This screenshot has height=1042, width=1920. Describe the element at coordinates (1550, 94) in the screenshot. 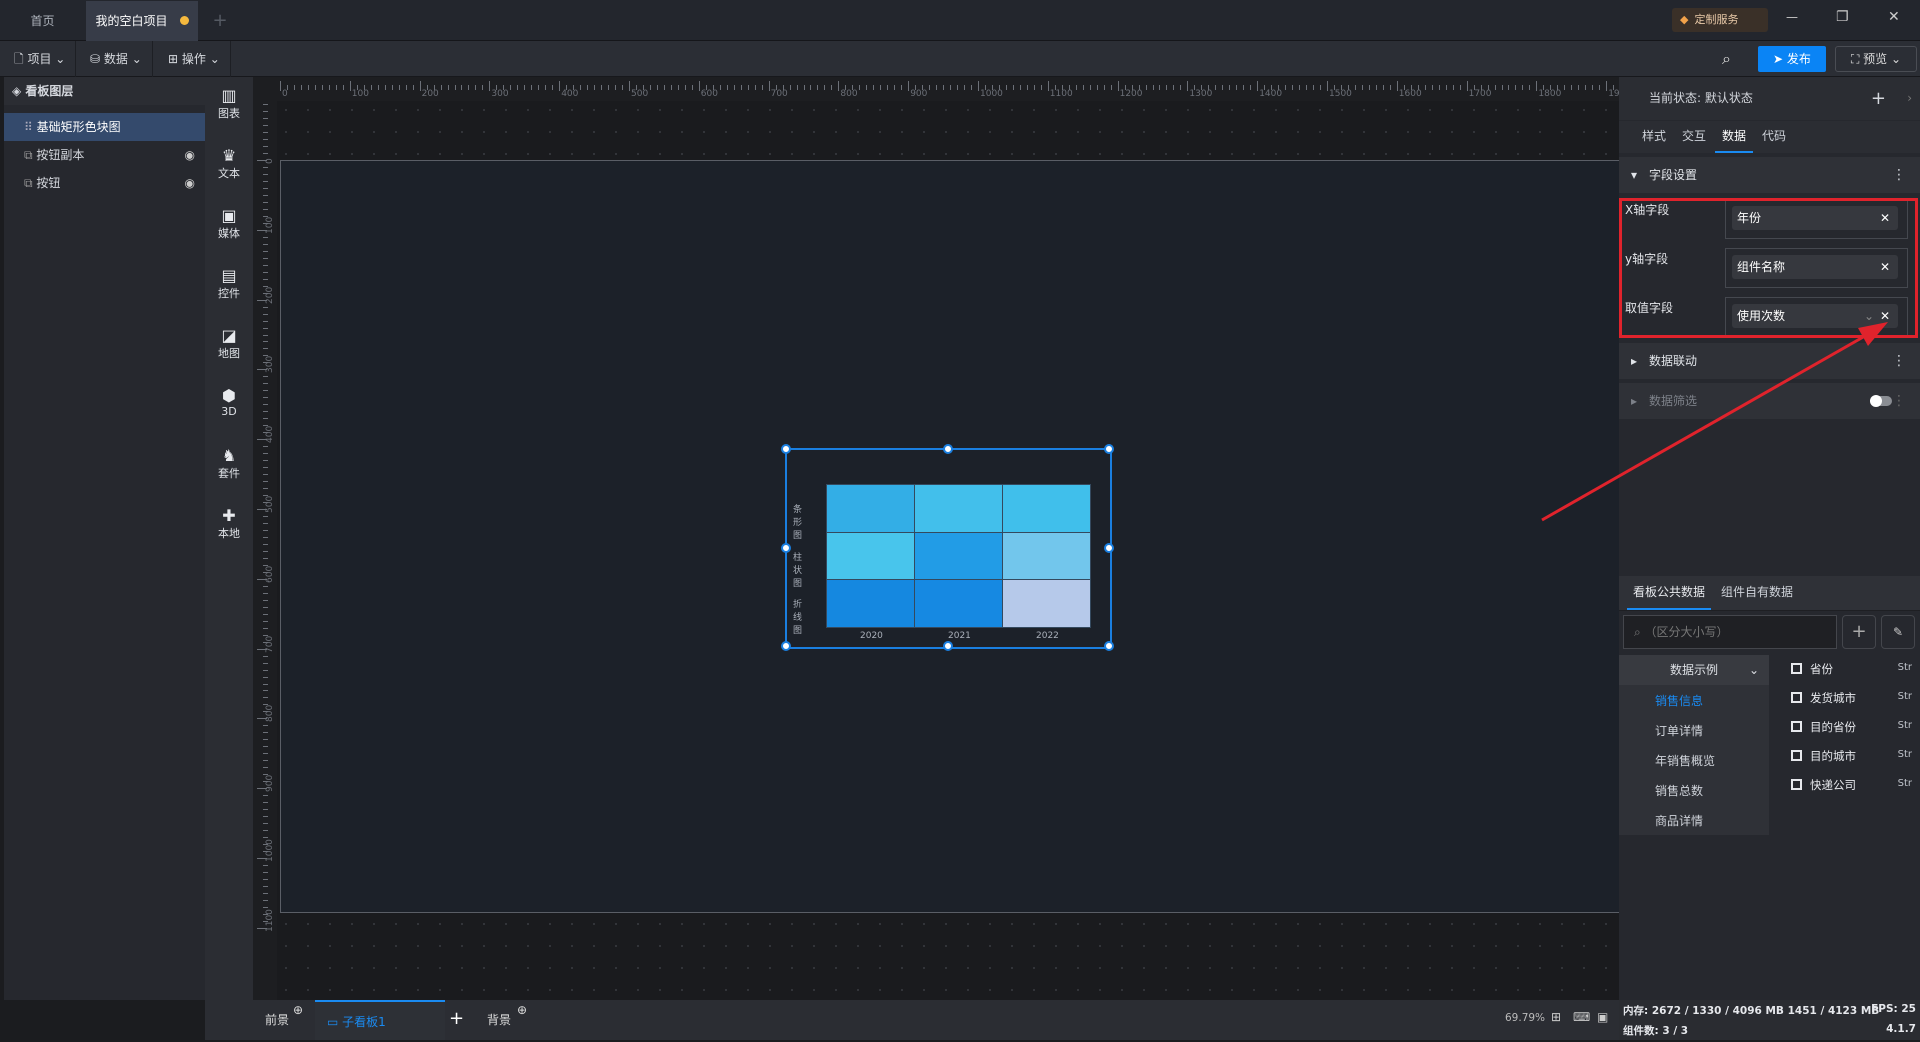

I see `ruler-label: 1800` at that location.